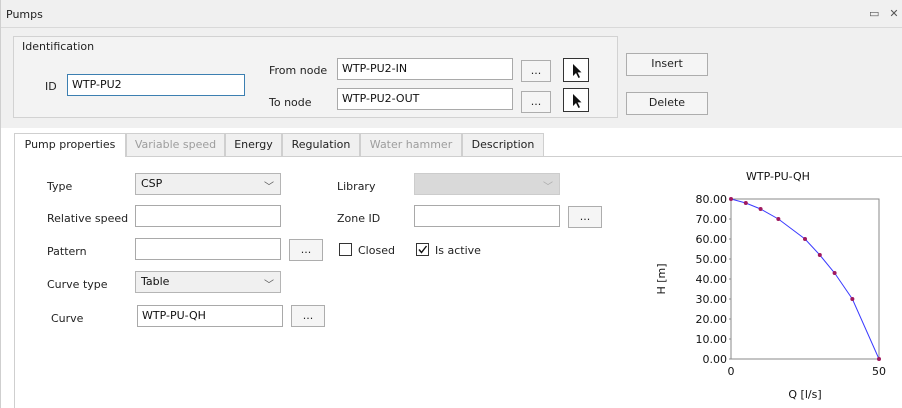 Image resolution: width=902 pixels, height=408 pixels. Describe the element at coordinates (290, 102) in the screenshot. I see `to-node-label: To node` at that location.